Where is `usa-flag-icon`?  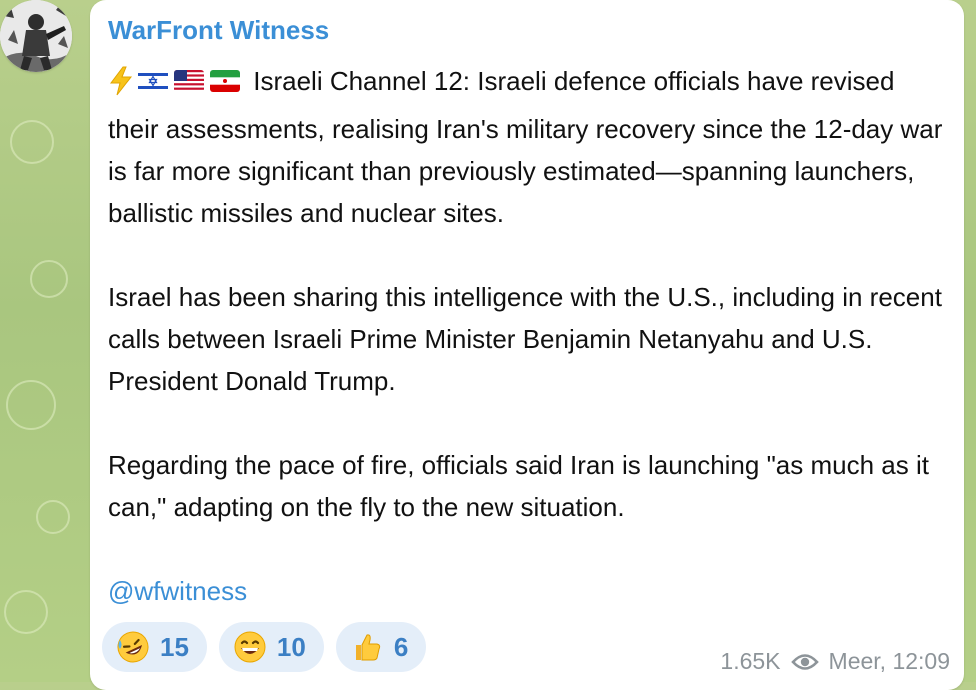 usa-flag-icon is located at coordinates (189, 81).